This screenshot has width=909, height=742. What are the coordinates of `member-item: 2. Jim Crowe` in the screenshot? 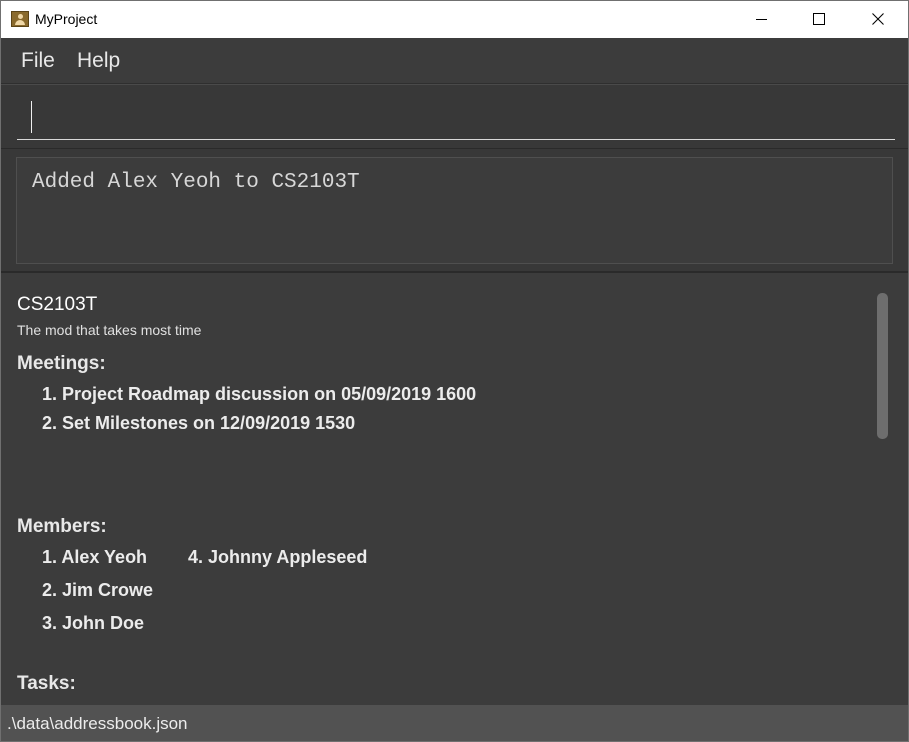 It's located at (98, 590).